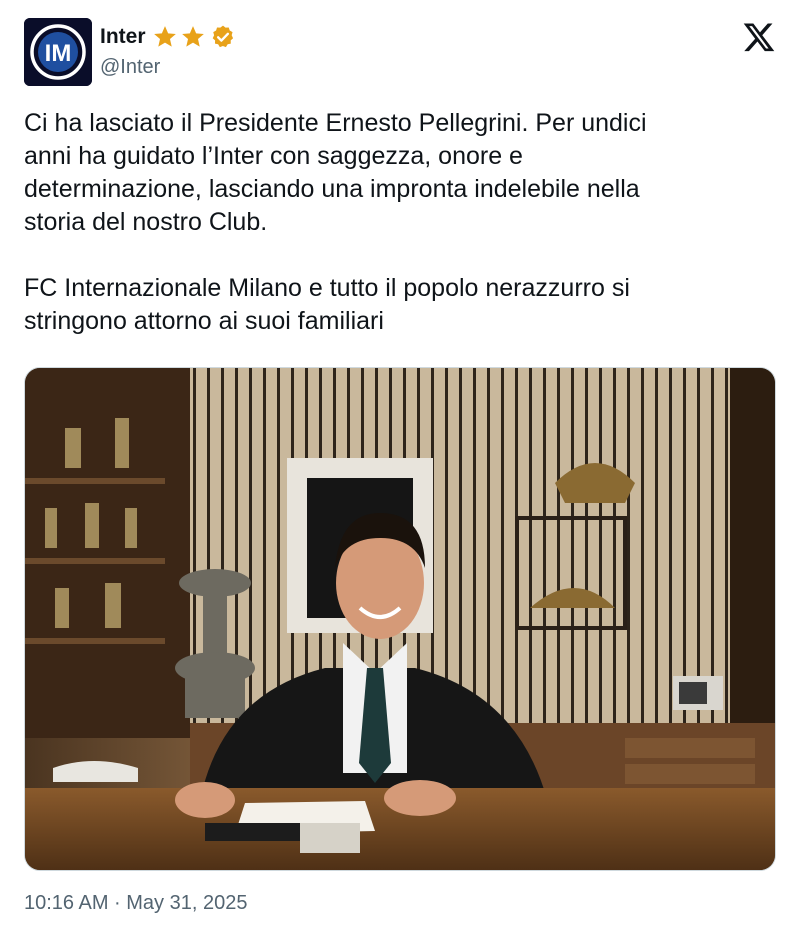 This screenshot has width=800, height=936. I want to click on name-row: Inter, so click(168, 37).